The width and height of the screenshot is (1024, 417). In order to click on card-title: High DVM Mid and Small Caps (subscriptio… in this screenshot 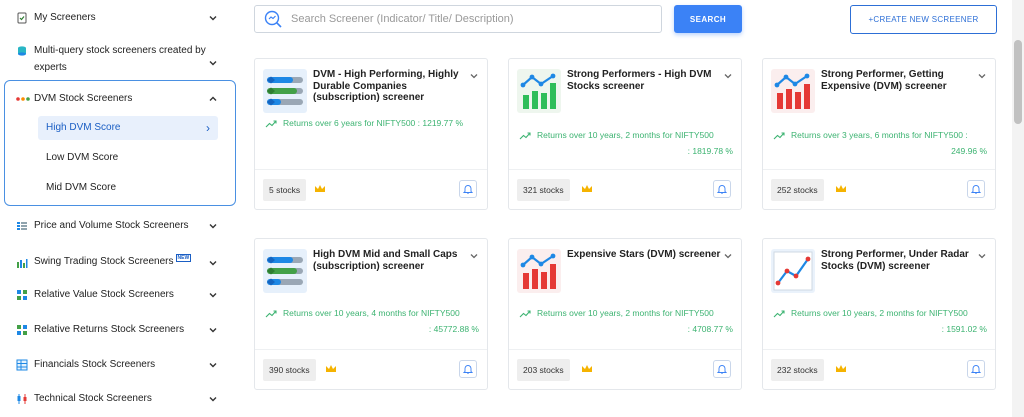, I will do `click(391, 260)`.